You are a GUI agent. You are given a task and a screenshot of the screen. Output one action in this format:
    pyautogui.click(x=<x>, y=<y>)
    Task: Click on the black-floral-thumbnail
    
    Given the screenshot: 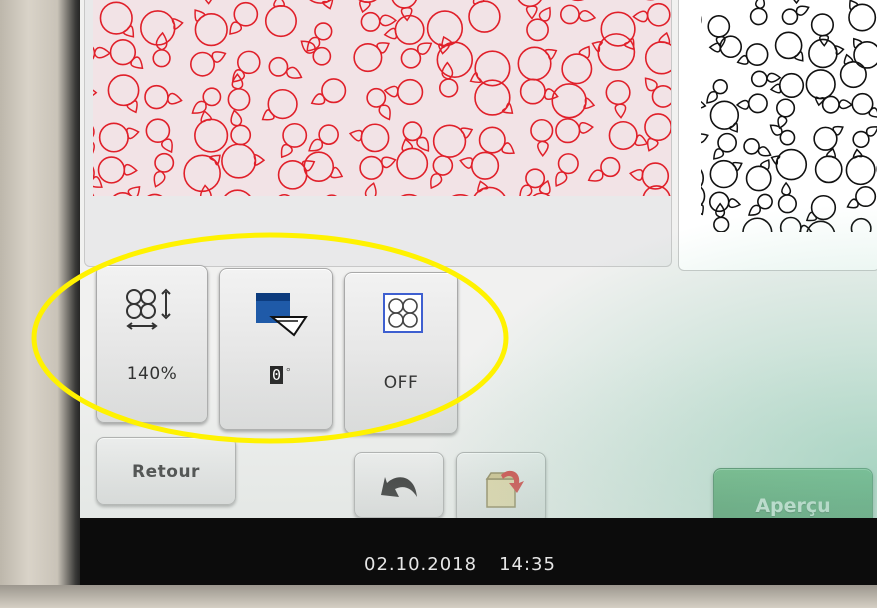 What is the action you would take?
    pyautogui.click(x=789, y=116)
    